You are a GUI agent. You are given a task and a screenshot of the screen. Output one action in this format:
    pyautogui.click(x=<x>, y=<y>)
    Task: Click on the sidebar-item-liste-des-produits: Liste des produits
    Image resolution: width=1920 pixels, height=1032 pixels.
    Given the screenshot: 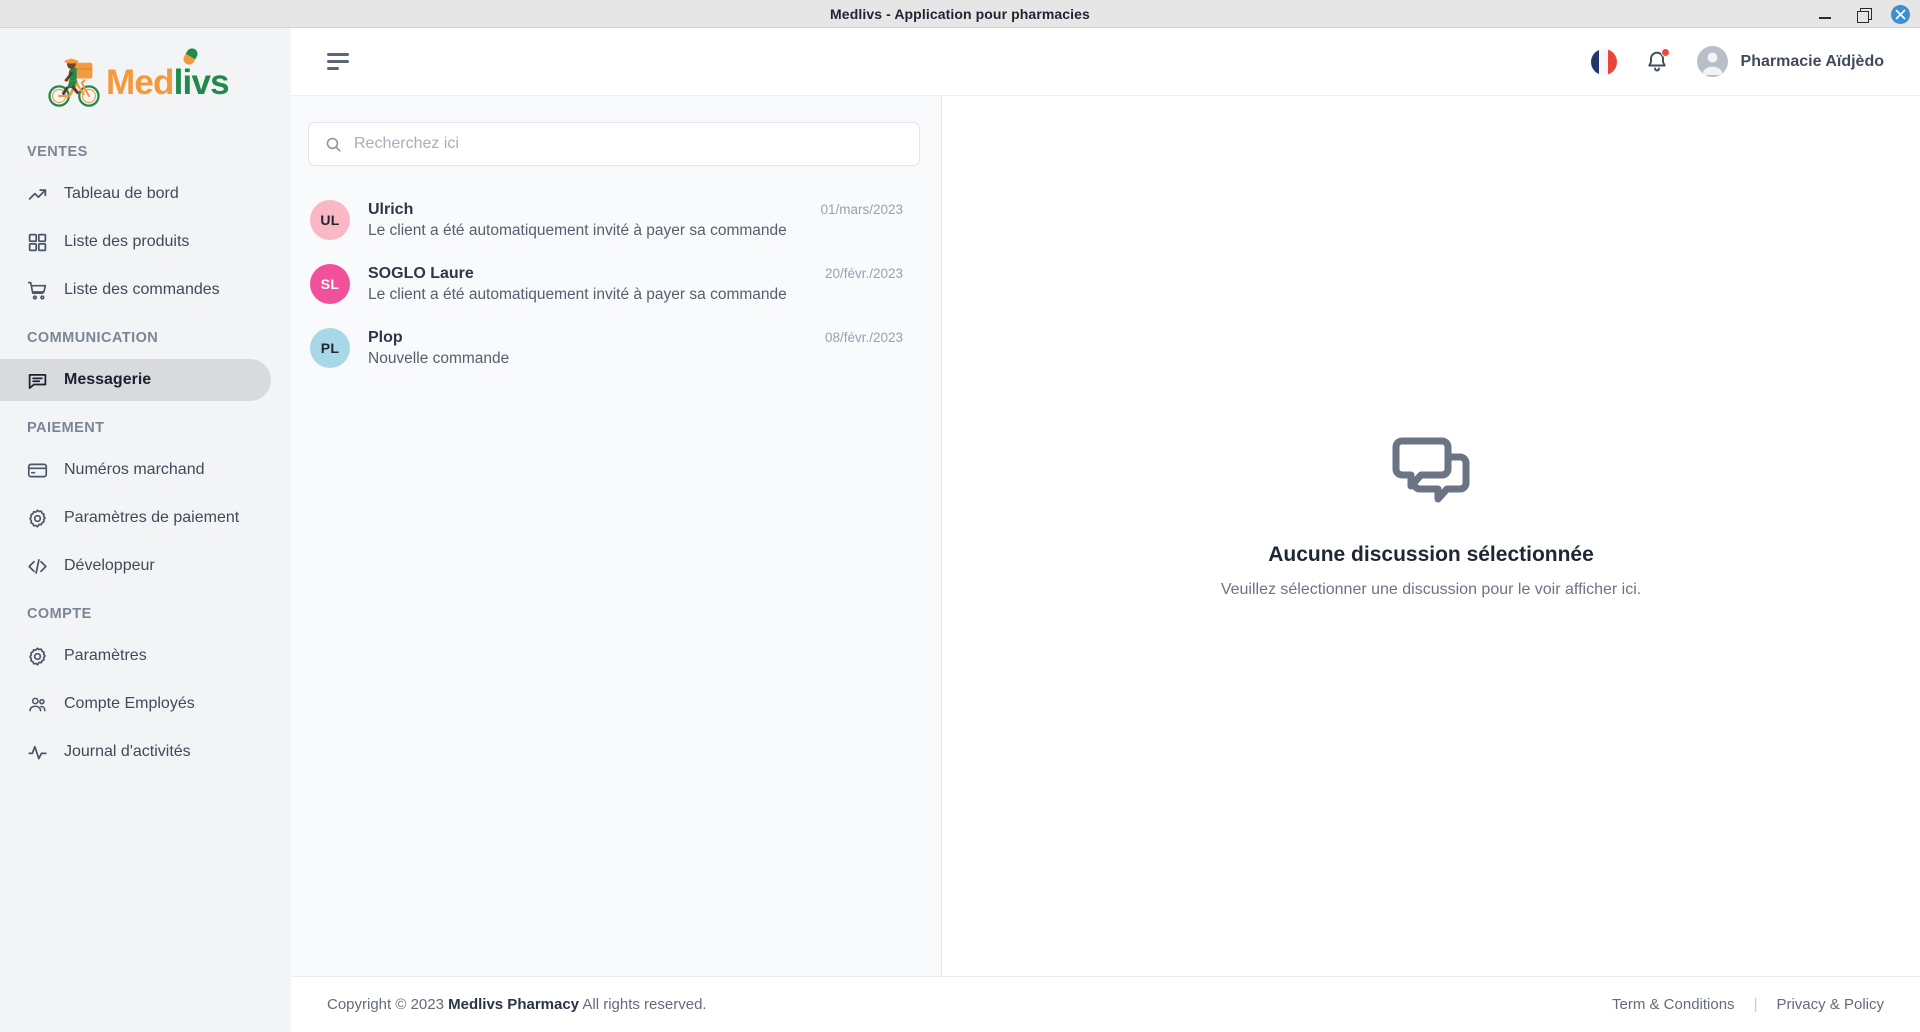 What is the action you would take?
    pyautogui.click(x=135, y=242)
    